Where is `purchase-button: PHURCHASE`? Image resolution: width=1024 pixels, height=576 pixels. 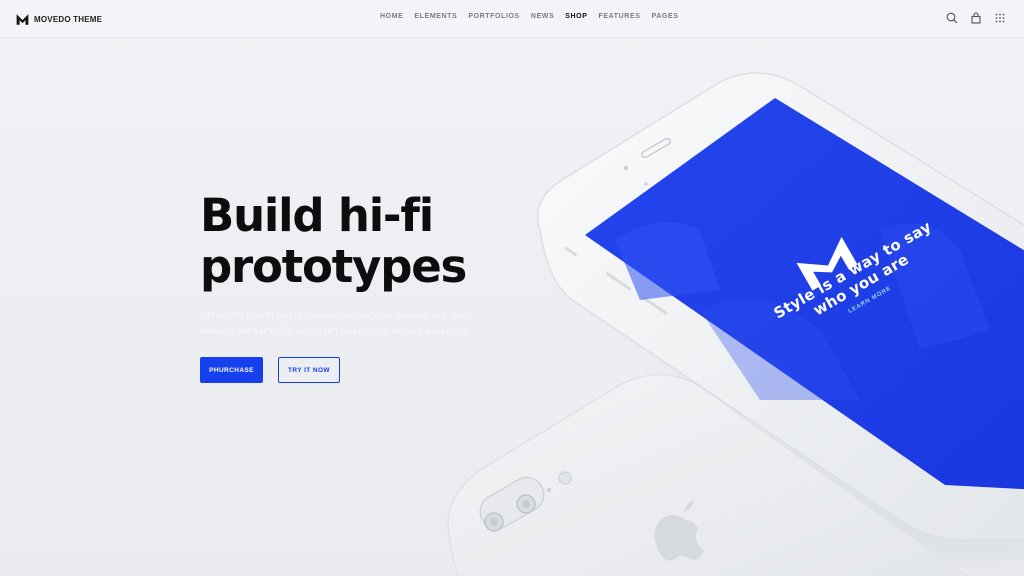 purchase-button: PHURCHASE is located at coordinates (231, 370).